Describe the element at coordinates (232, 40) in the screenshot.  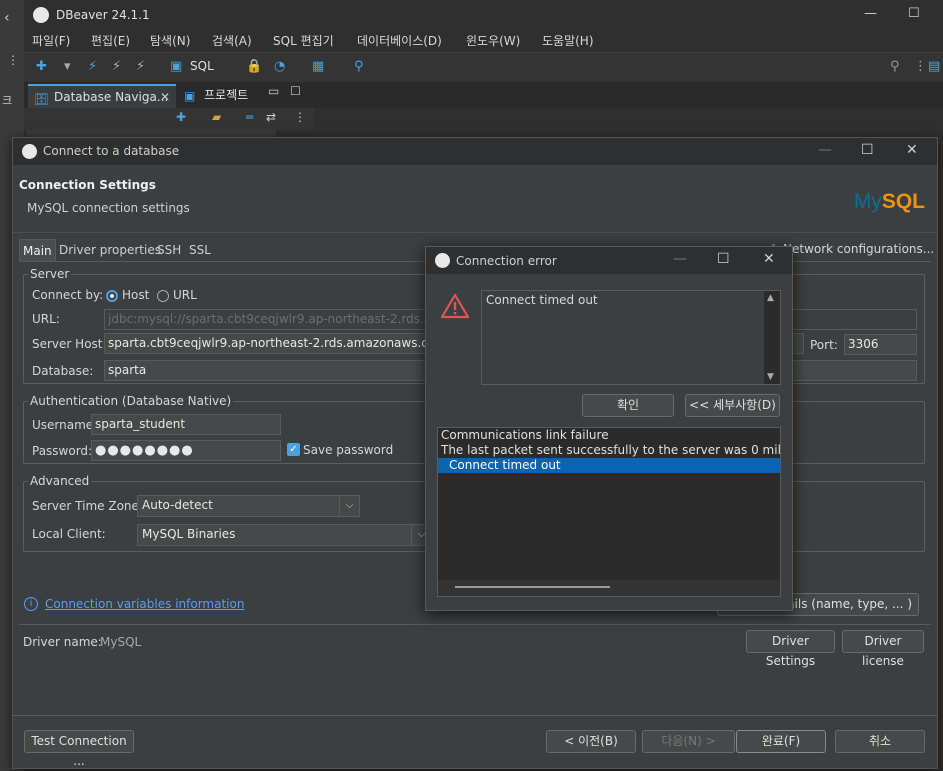
I see `menu-search: 검색(A)` at that location.